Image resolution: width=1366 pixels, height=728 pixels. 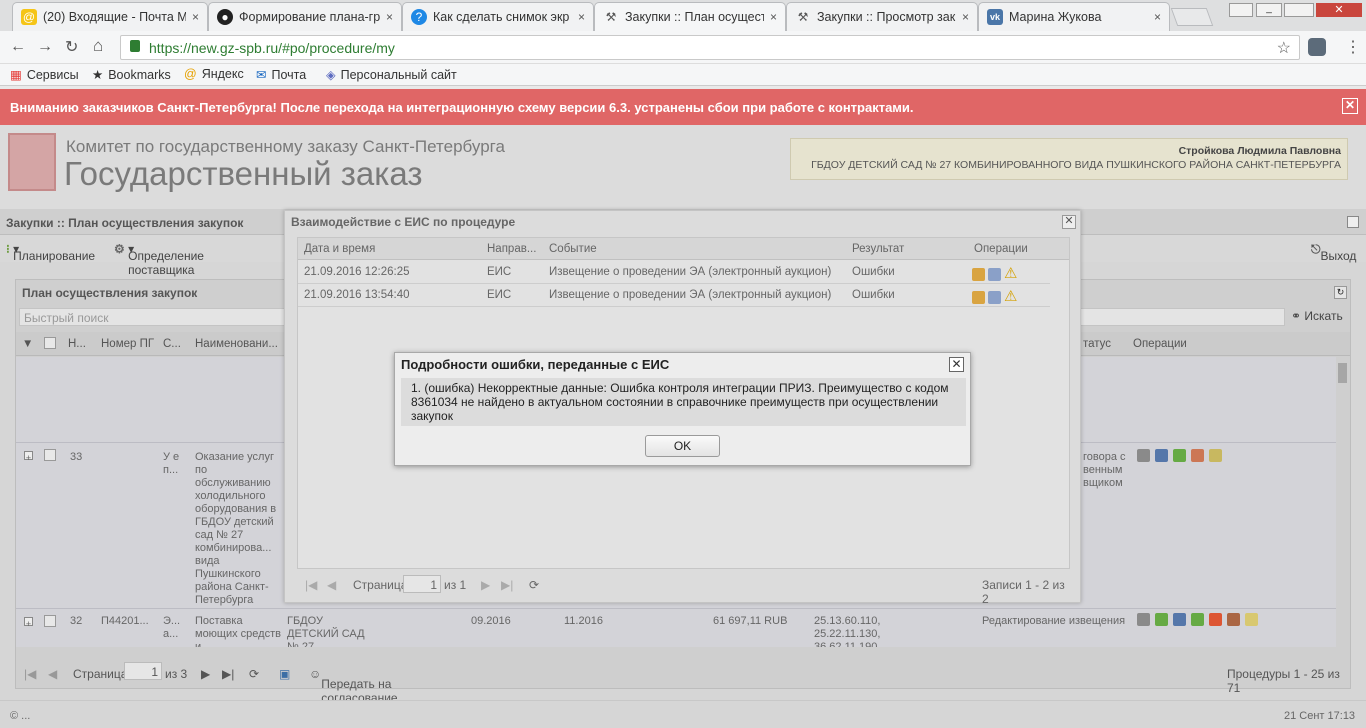 I want to click on page-label: Страница, so click(x=380, y=585).